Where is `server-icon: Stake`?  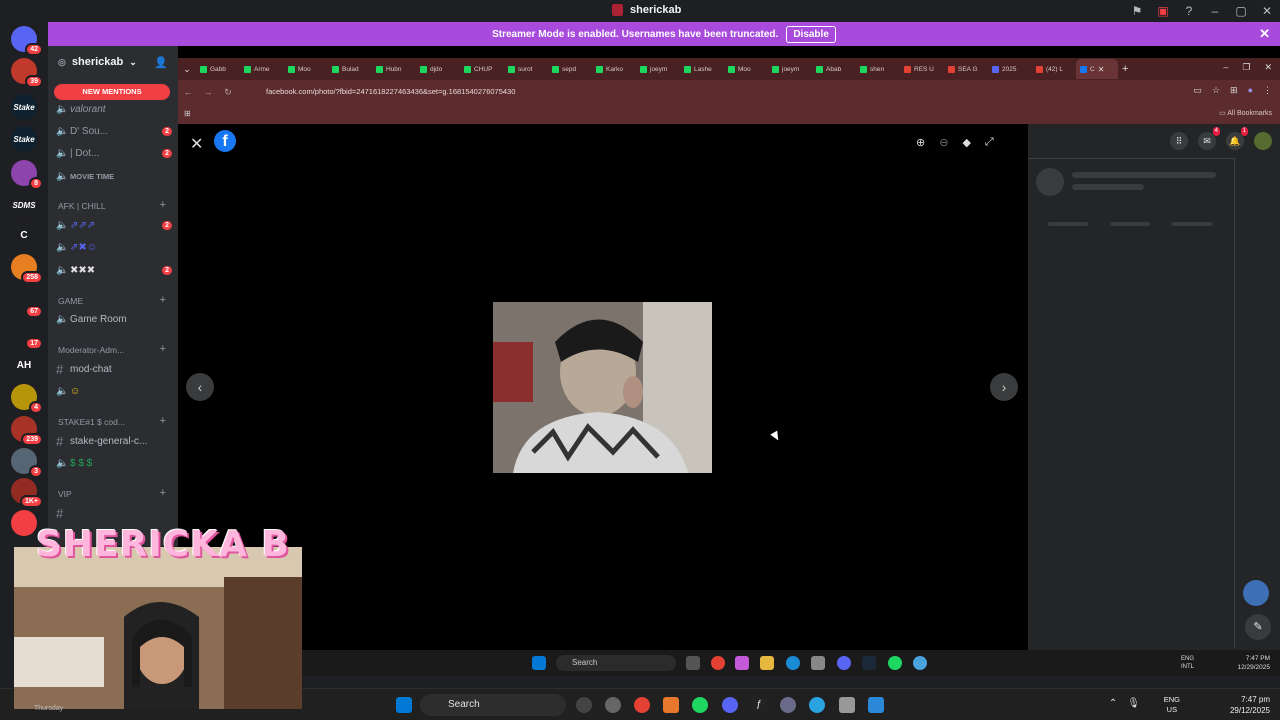 server-icon: Stake is located at coordinates (24, 139).